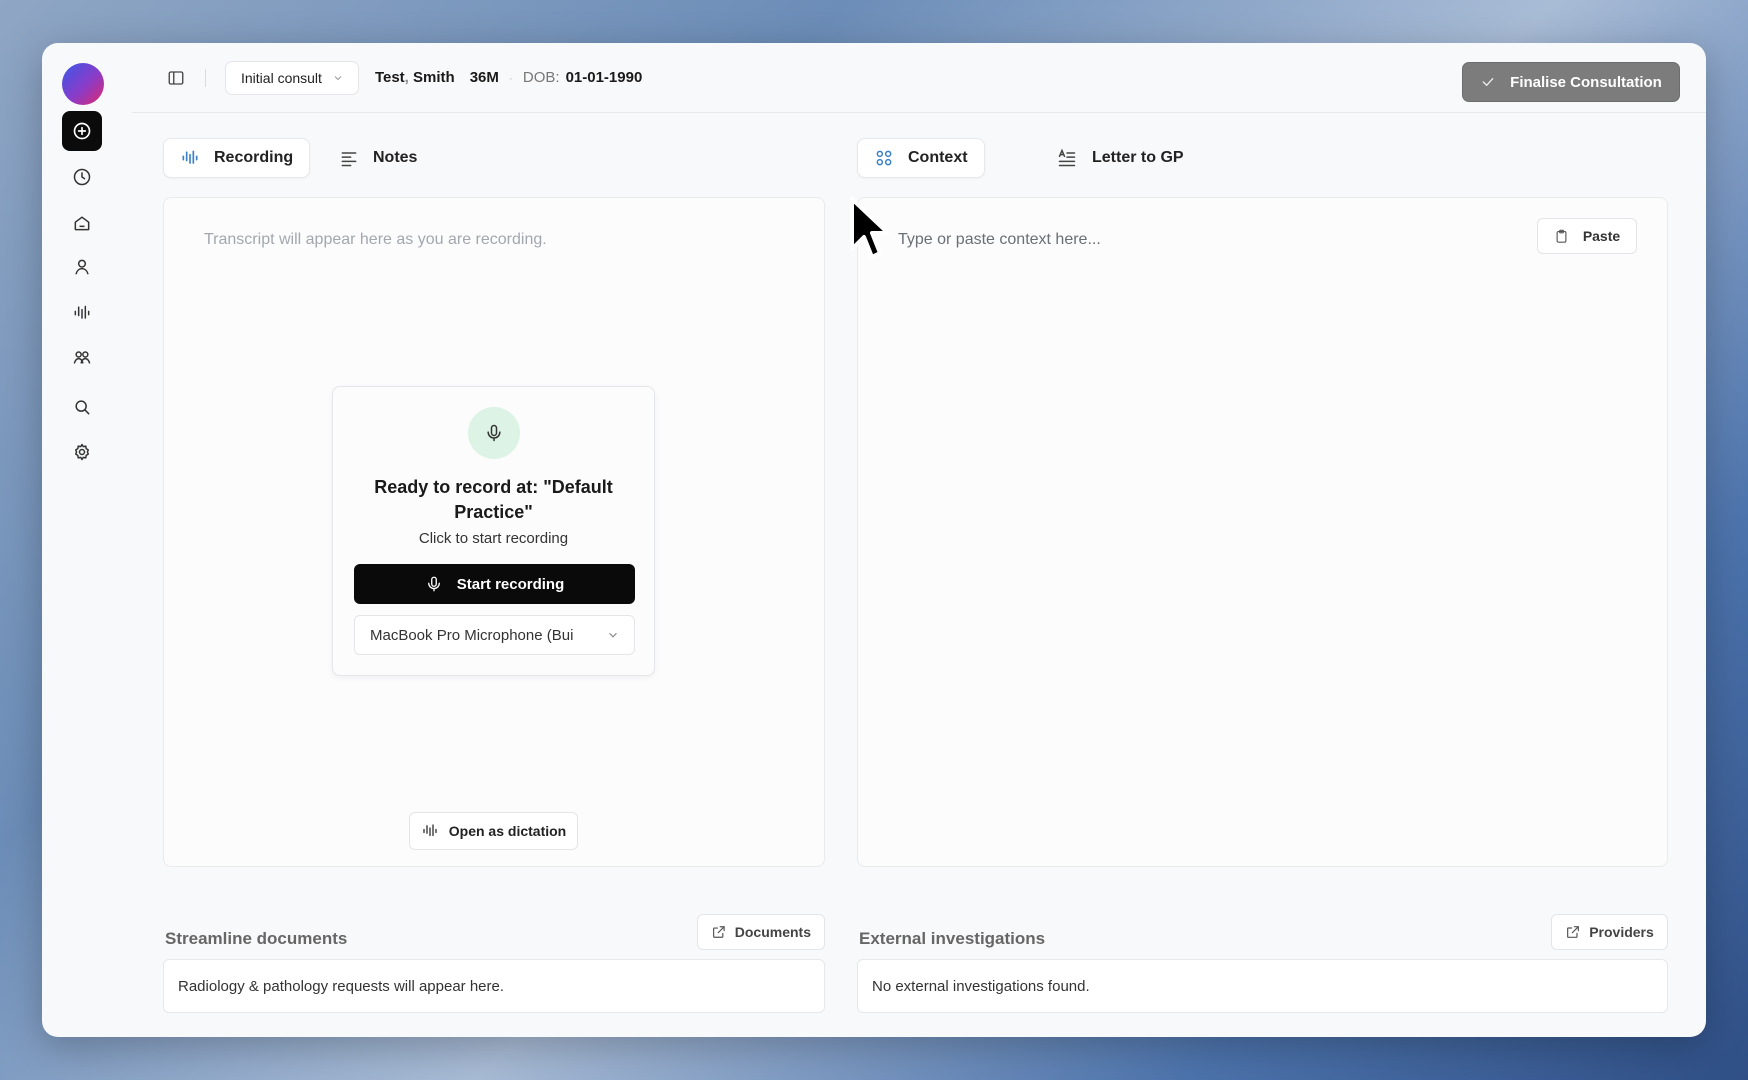 This screenshot has height=1080, width=1748. I want to click on tab-notes: Notes, so click(378, 158).